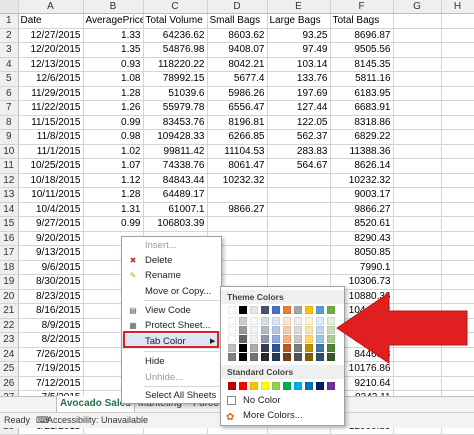 The width and height of the screenshot is (474, 435). What do you see at coordinates (362, 166) in the screenshot?
I see `data-cell: 8626.14` at bounding box center [362, 166].